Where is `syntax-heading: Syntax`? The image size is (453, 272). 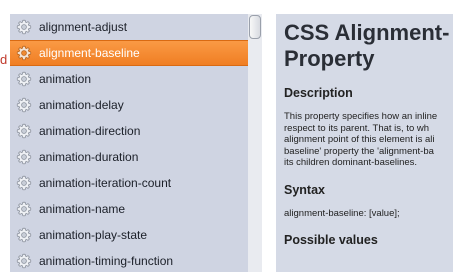 syntax-heading: Syntax is located at coordinates (304, 189).